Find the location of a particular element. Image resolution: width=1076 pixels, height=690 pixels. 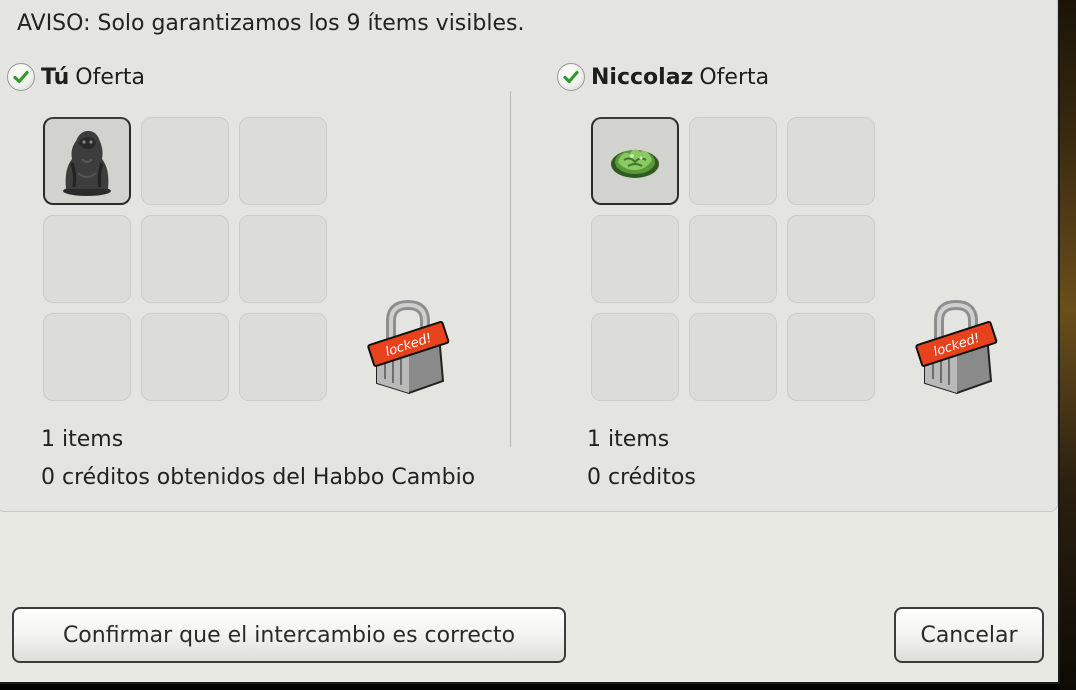

cancel-button: Cancelar is located at coordinates (969, 635).